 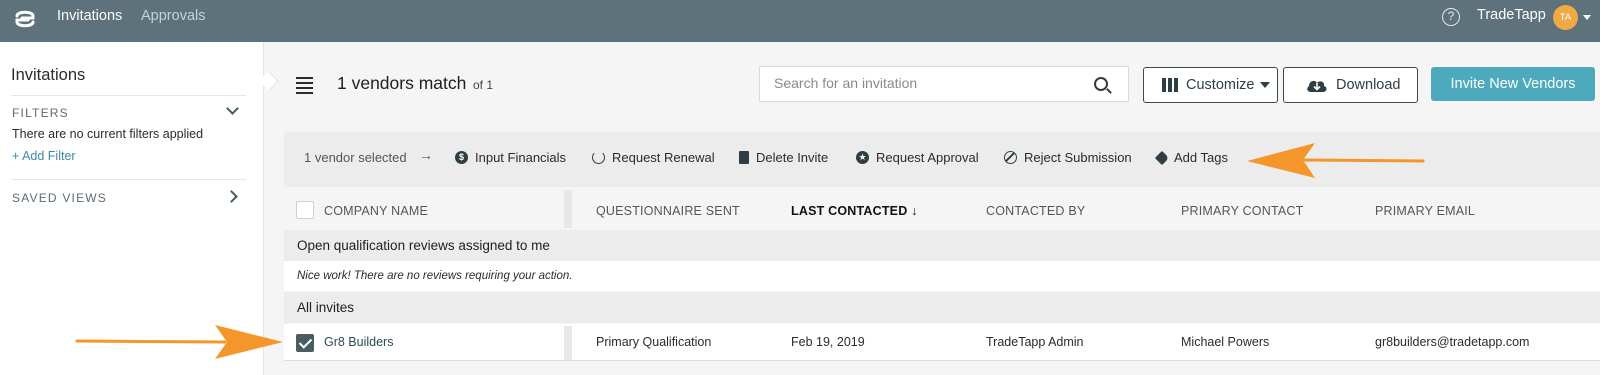 What do you see at coordinates (1035, 211) in the screenshot?
I see `column-header-contacted-by: CONTACTED BY` at bounding box center [1035, 211].